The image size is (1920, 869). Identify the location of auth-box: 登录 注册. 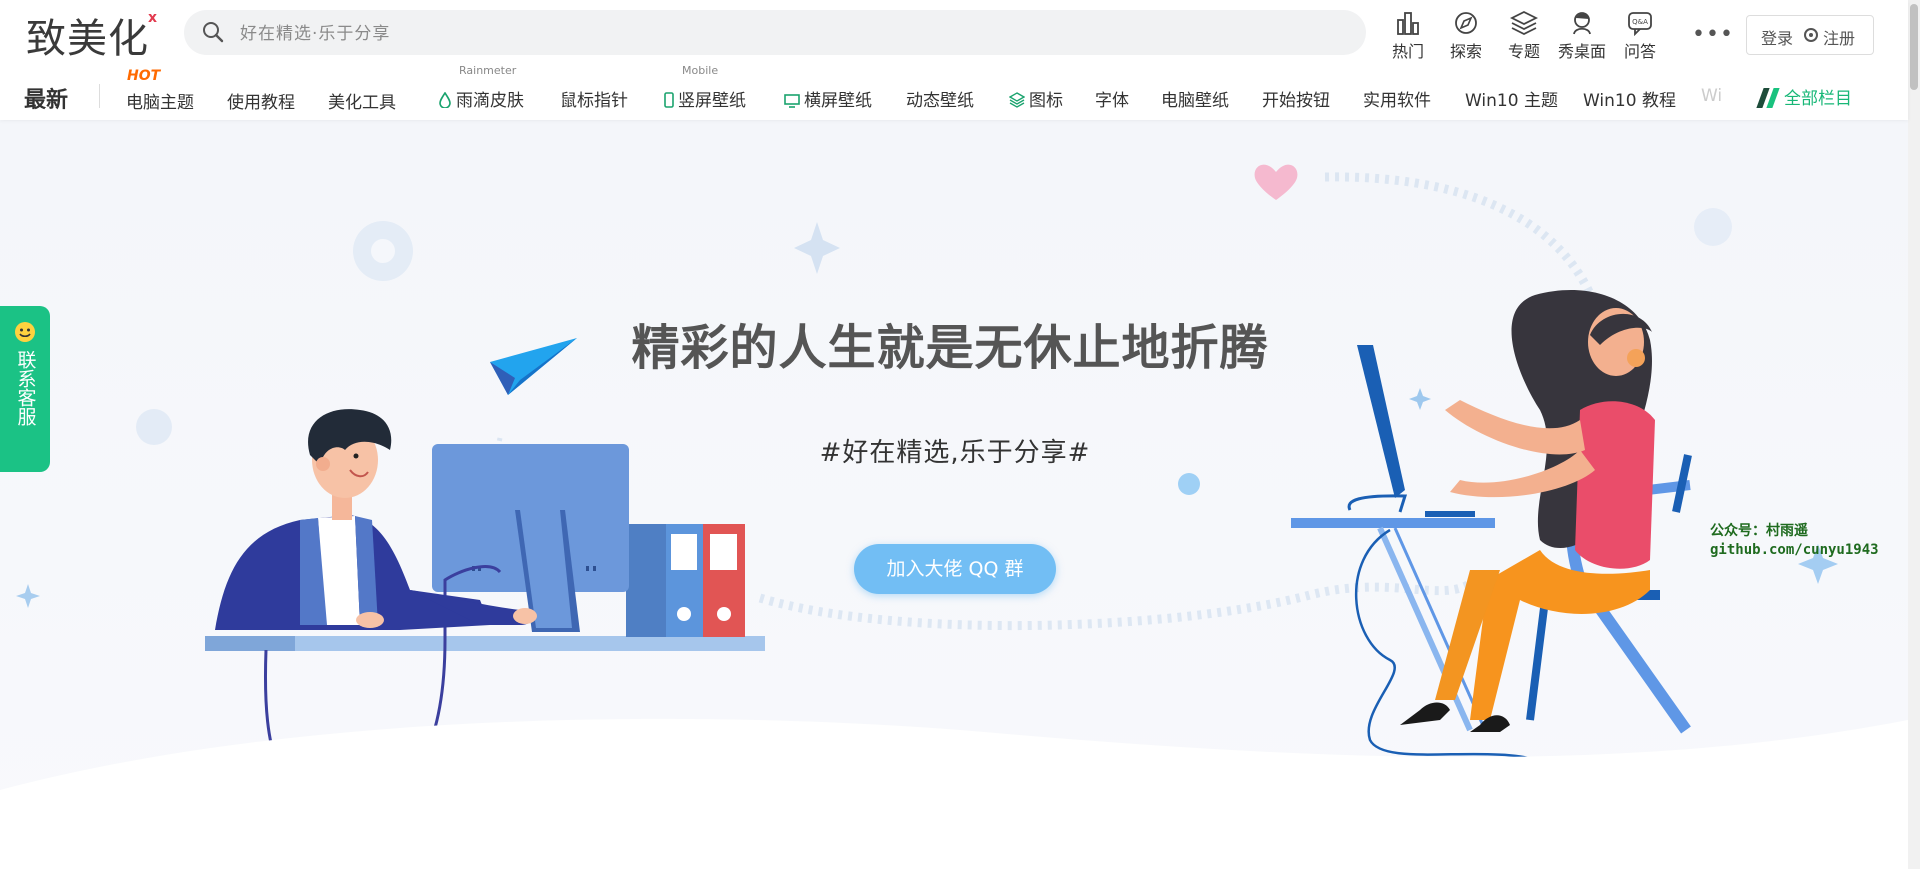
(1810, 35).